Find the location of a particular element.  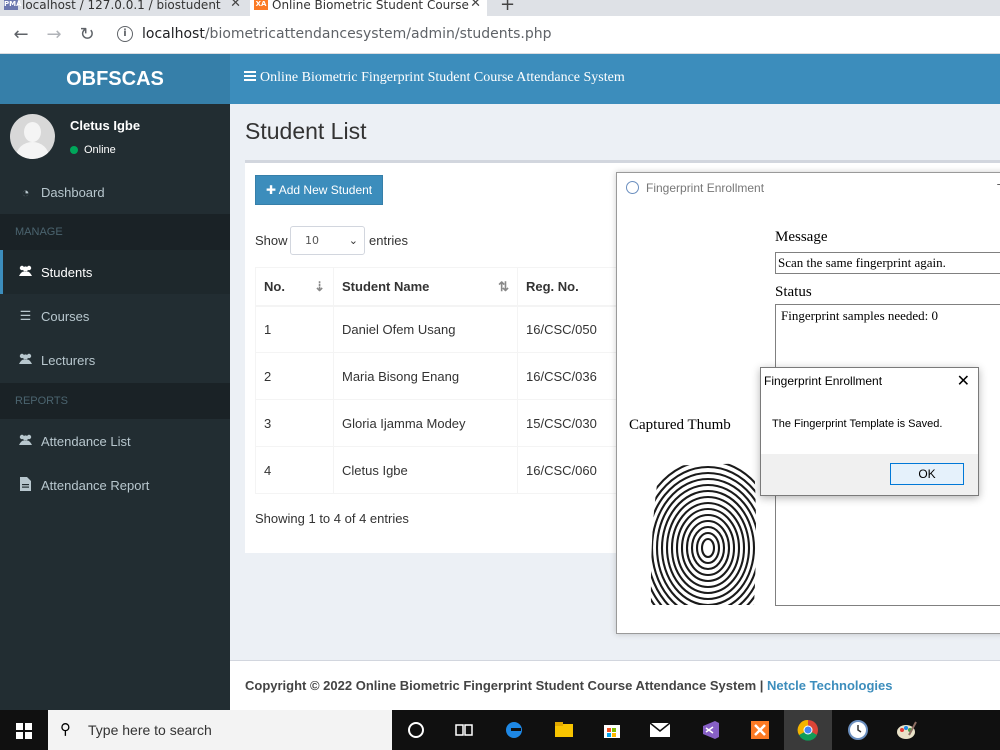

cortana-icon is located at coordinates (416, 730).